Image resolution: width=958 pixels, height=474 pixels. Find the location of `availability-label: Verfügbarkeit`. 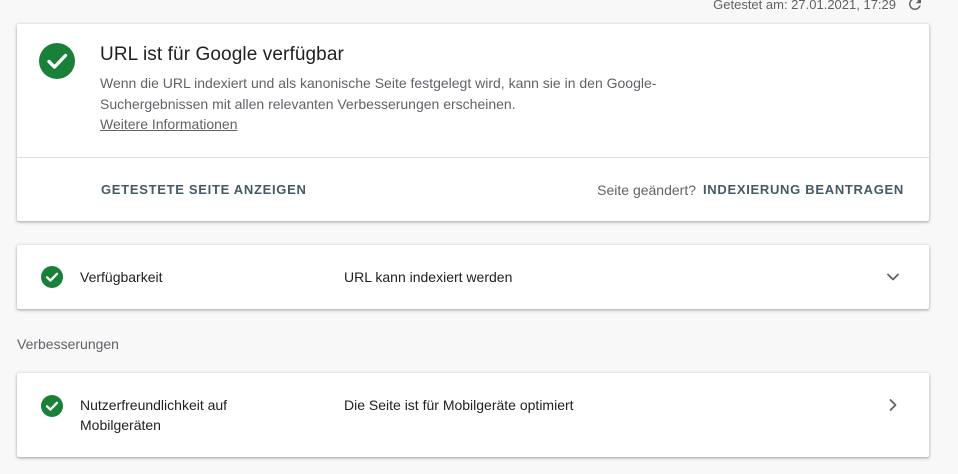

availability-label: Verfügbarkeit is located at coordinates (121, 277).